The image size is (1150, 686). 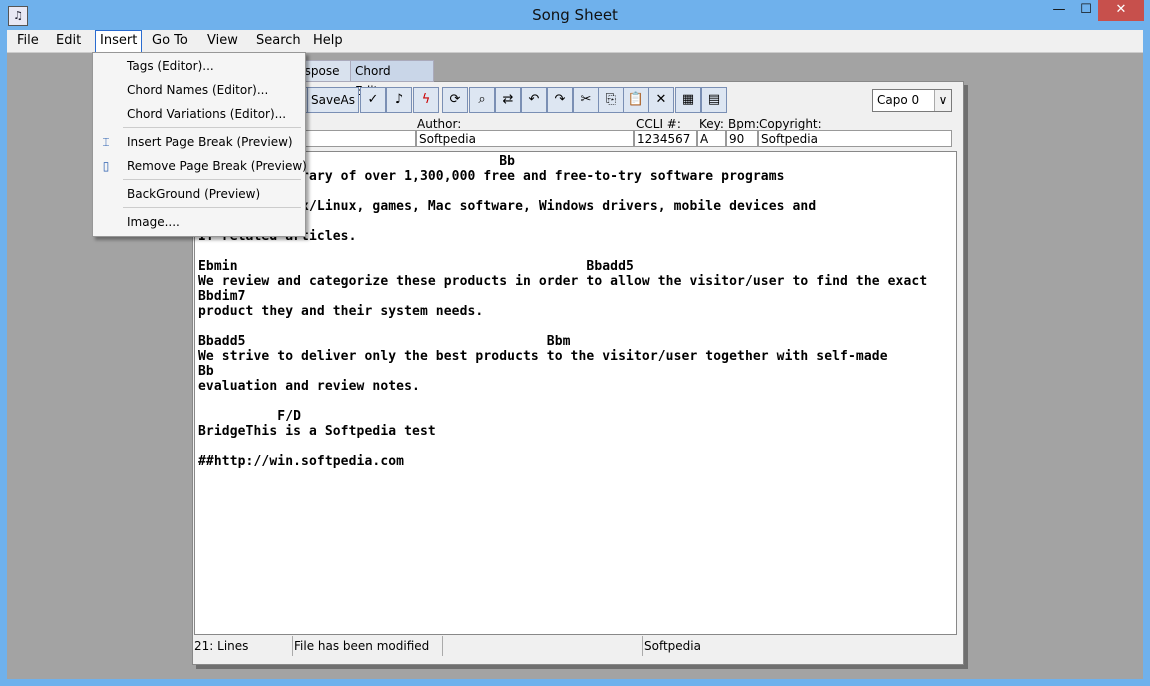 What do you see at coordinates (542, 646) in the screenshot?
I see `status-empty` at bounding box center [542, 646].